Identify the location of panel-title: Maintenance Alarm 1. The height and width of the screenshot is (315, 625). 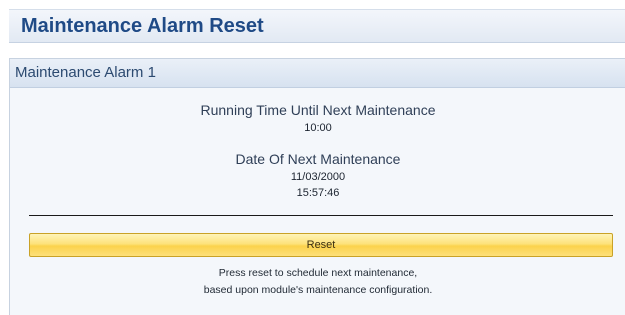
(85, 72).